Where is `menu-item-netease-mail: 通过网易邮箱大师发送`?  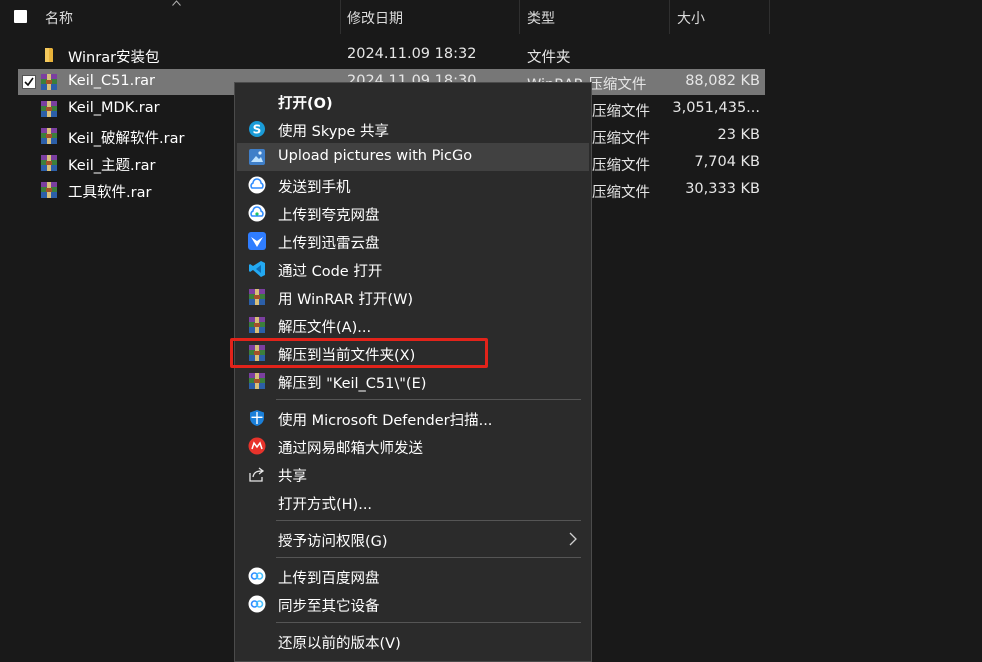
menu-item-netease-mail: 通过网易邮箱大师发送 is located at coordinates (413, 446).